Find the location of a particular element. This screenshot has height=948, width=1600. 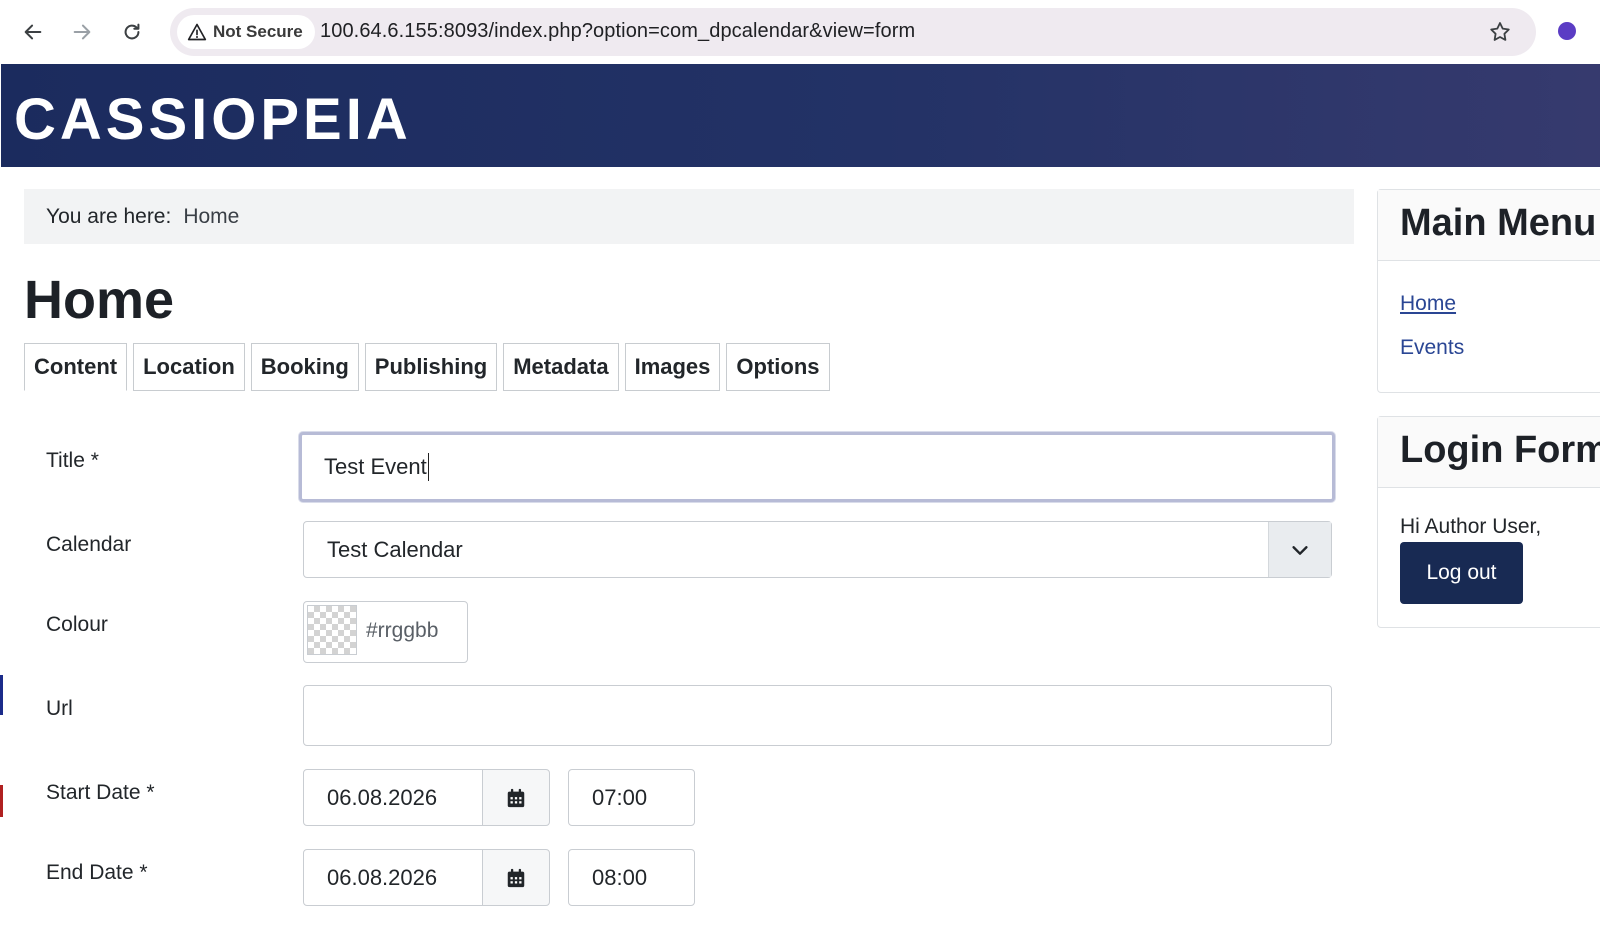

title-input: Test Event is located at coordinates (817, 467).